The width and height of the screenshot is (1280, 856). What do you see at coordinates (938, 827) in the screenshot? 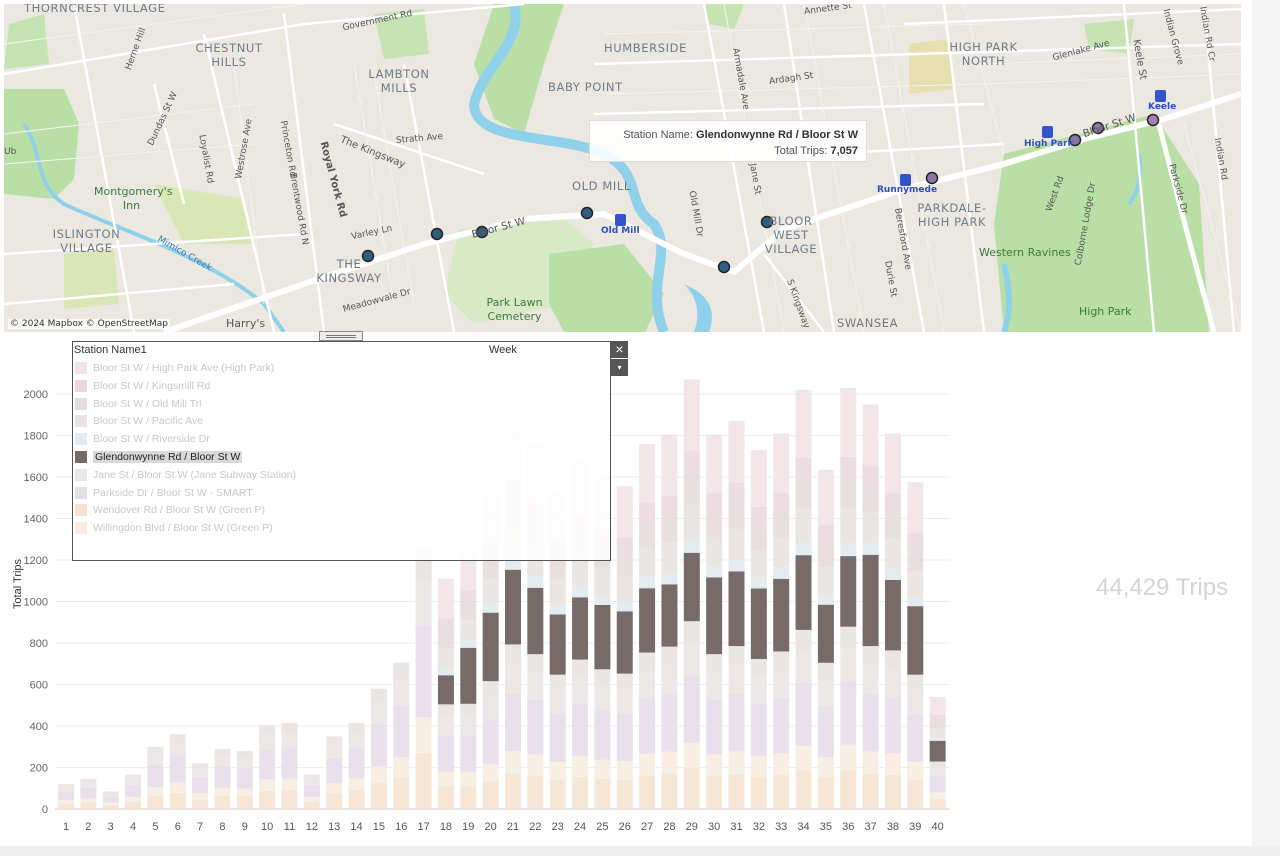
I see `x-tick-label: 40` at bounding box center [938, 827].